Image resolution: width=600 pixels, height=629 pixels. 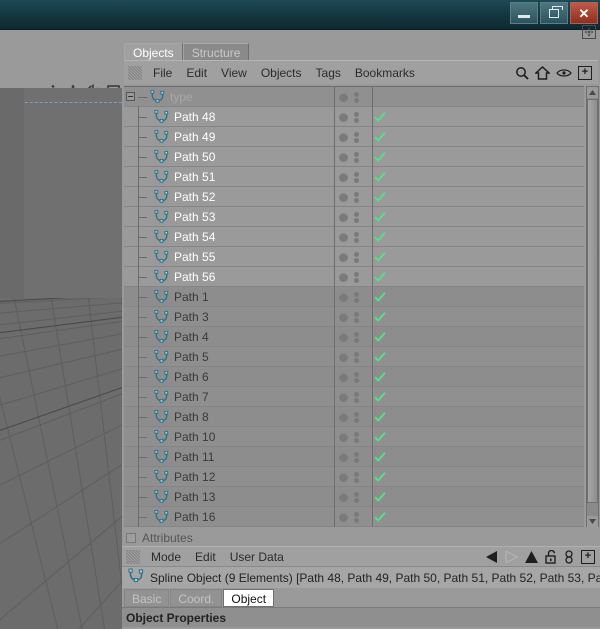 I want to click on tab-object: Object, so click(x=249, y=598).